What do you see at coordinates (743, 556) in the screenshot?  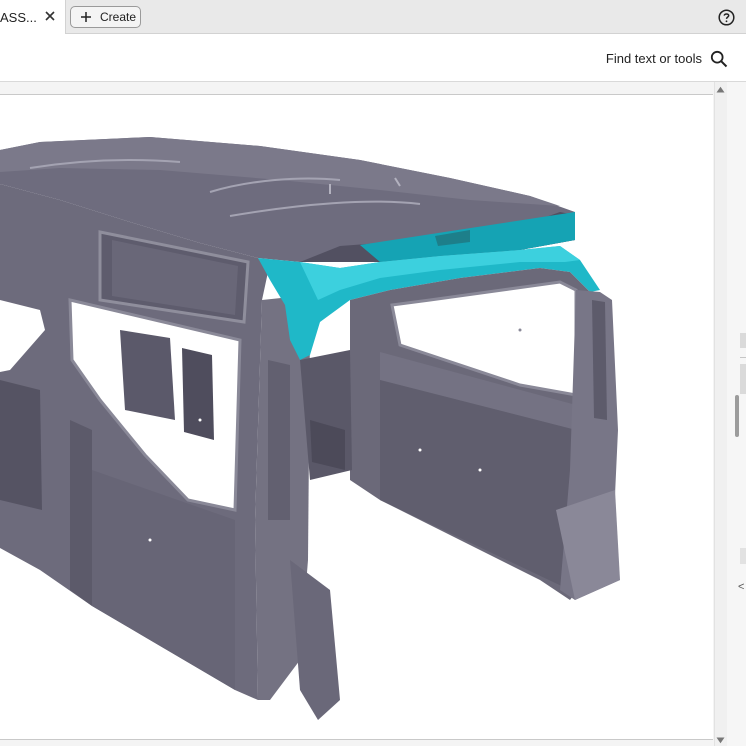 I see `right-panel-collapse-toggle` at bounding box center [743, 556].